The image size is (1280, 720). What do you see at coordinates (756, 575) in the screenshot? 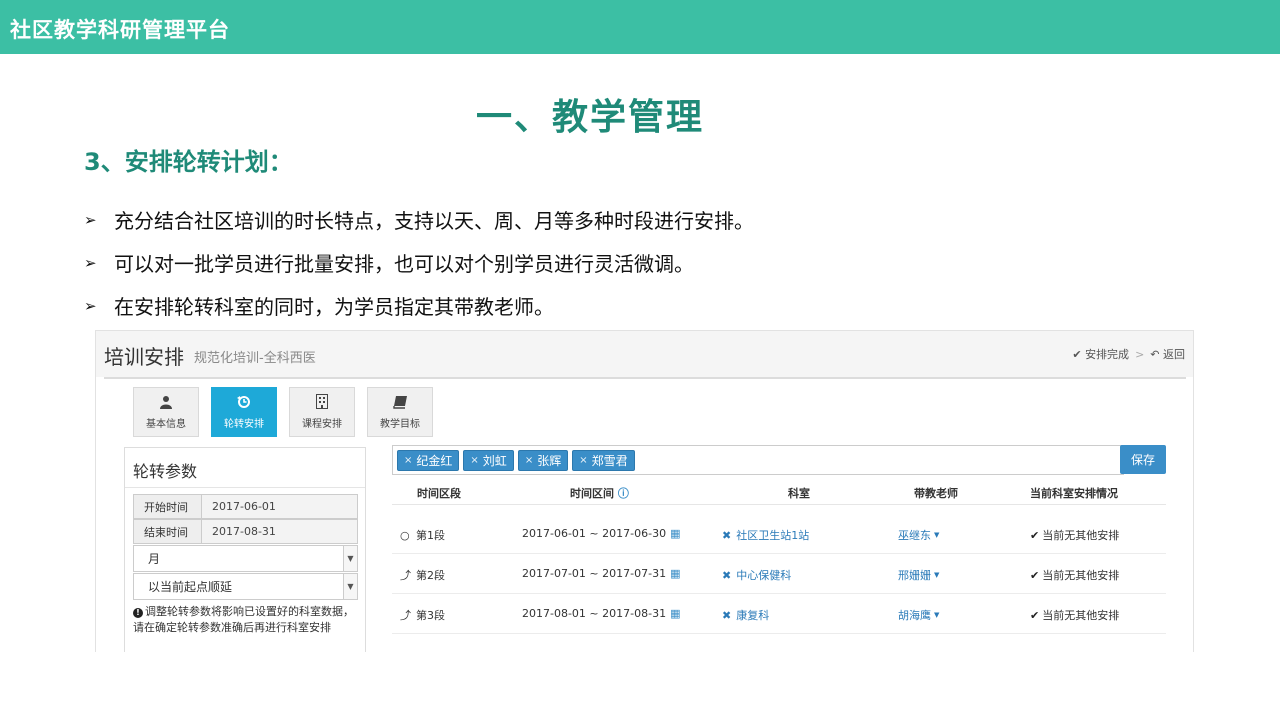
I see `dept-cell: ✖ 中心保健科` at bounding box center [756, 575].